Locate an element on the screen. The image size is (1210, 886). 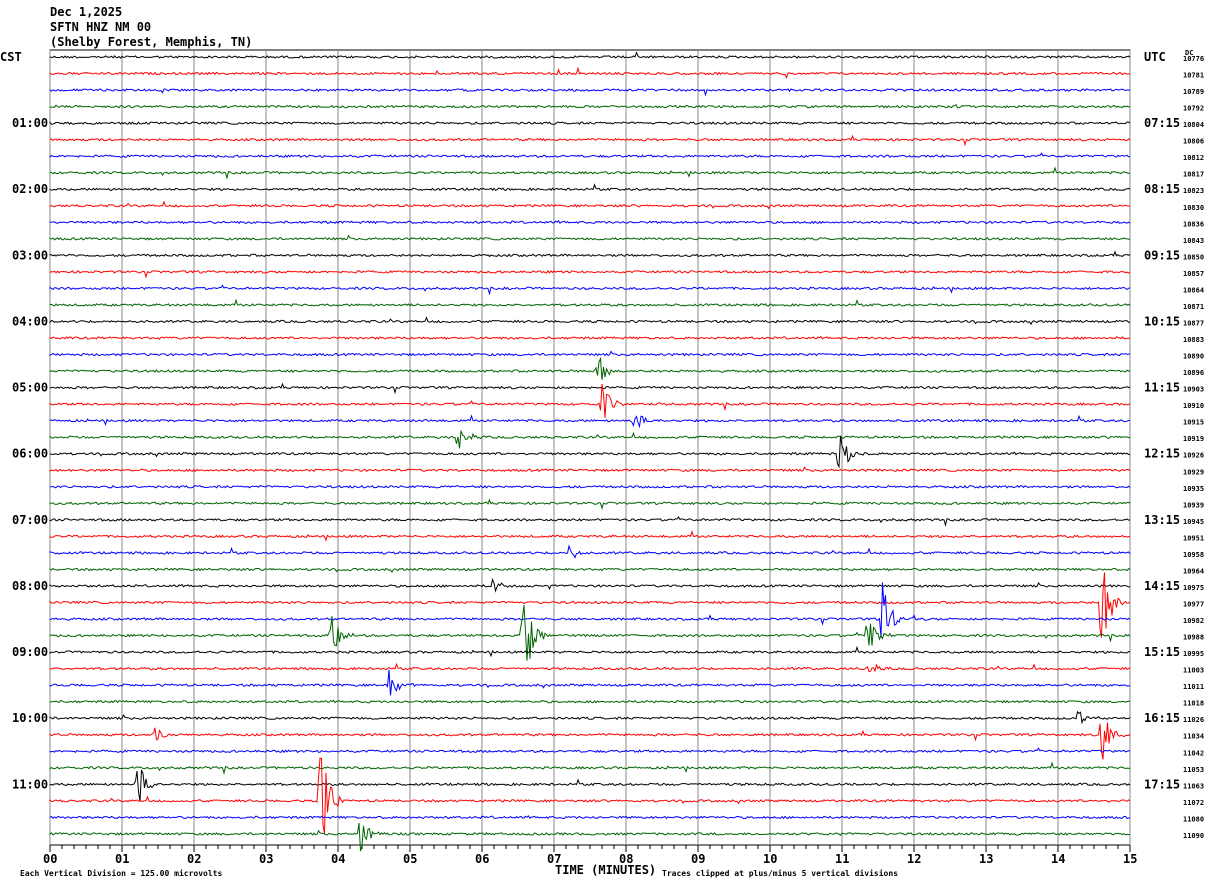
x-tick-label: 06 is located at coordinates (482, 859).